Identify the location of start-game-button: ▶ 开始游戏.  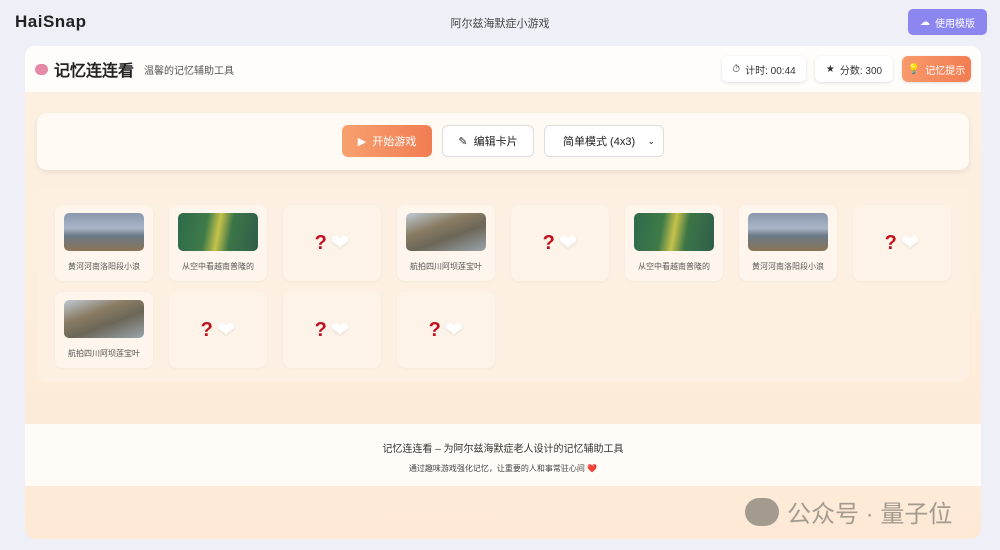
(387, 141).